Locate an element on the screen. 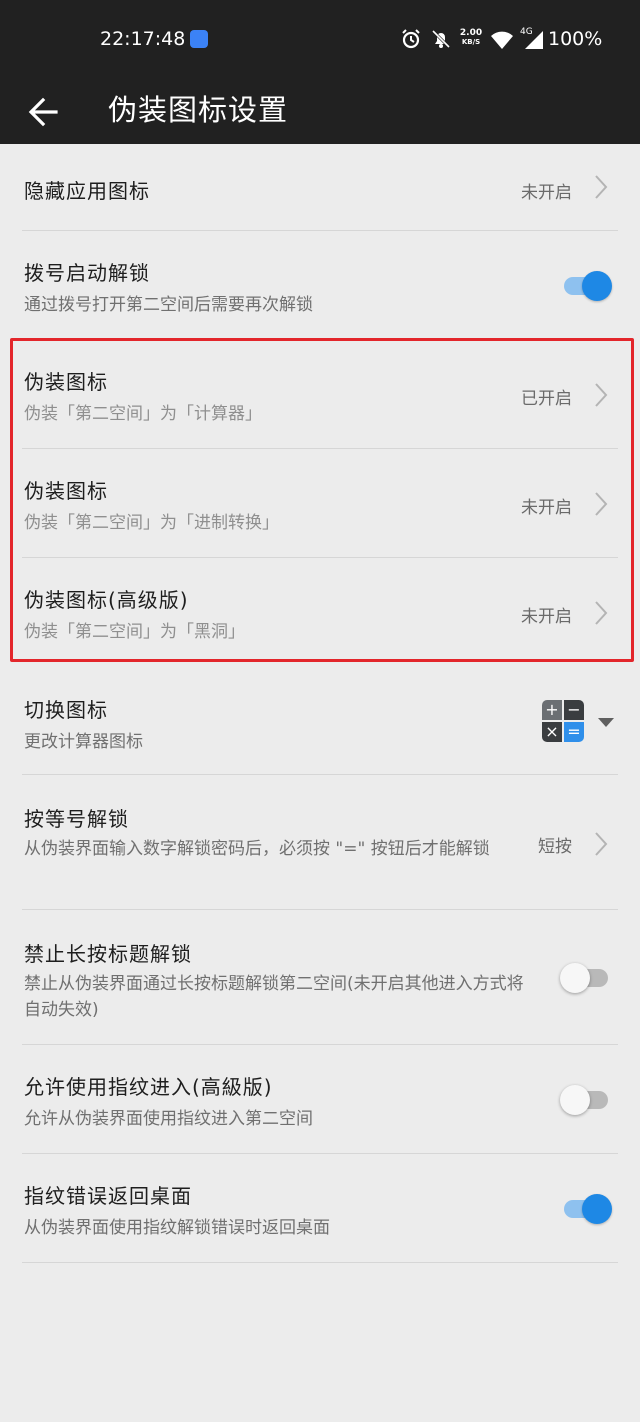 The width and height of the screenshot is (640, 1422). minus-cell: − is located at coordinates (574, 710).